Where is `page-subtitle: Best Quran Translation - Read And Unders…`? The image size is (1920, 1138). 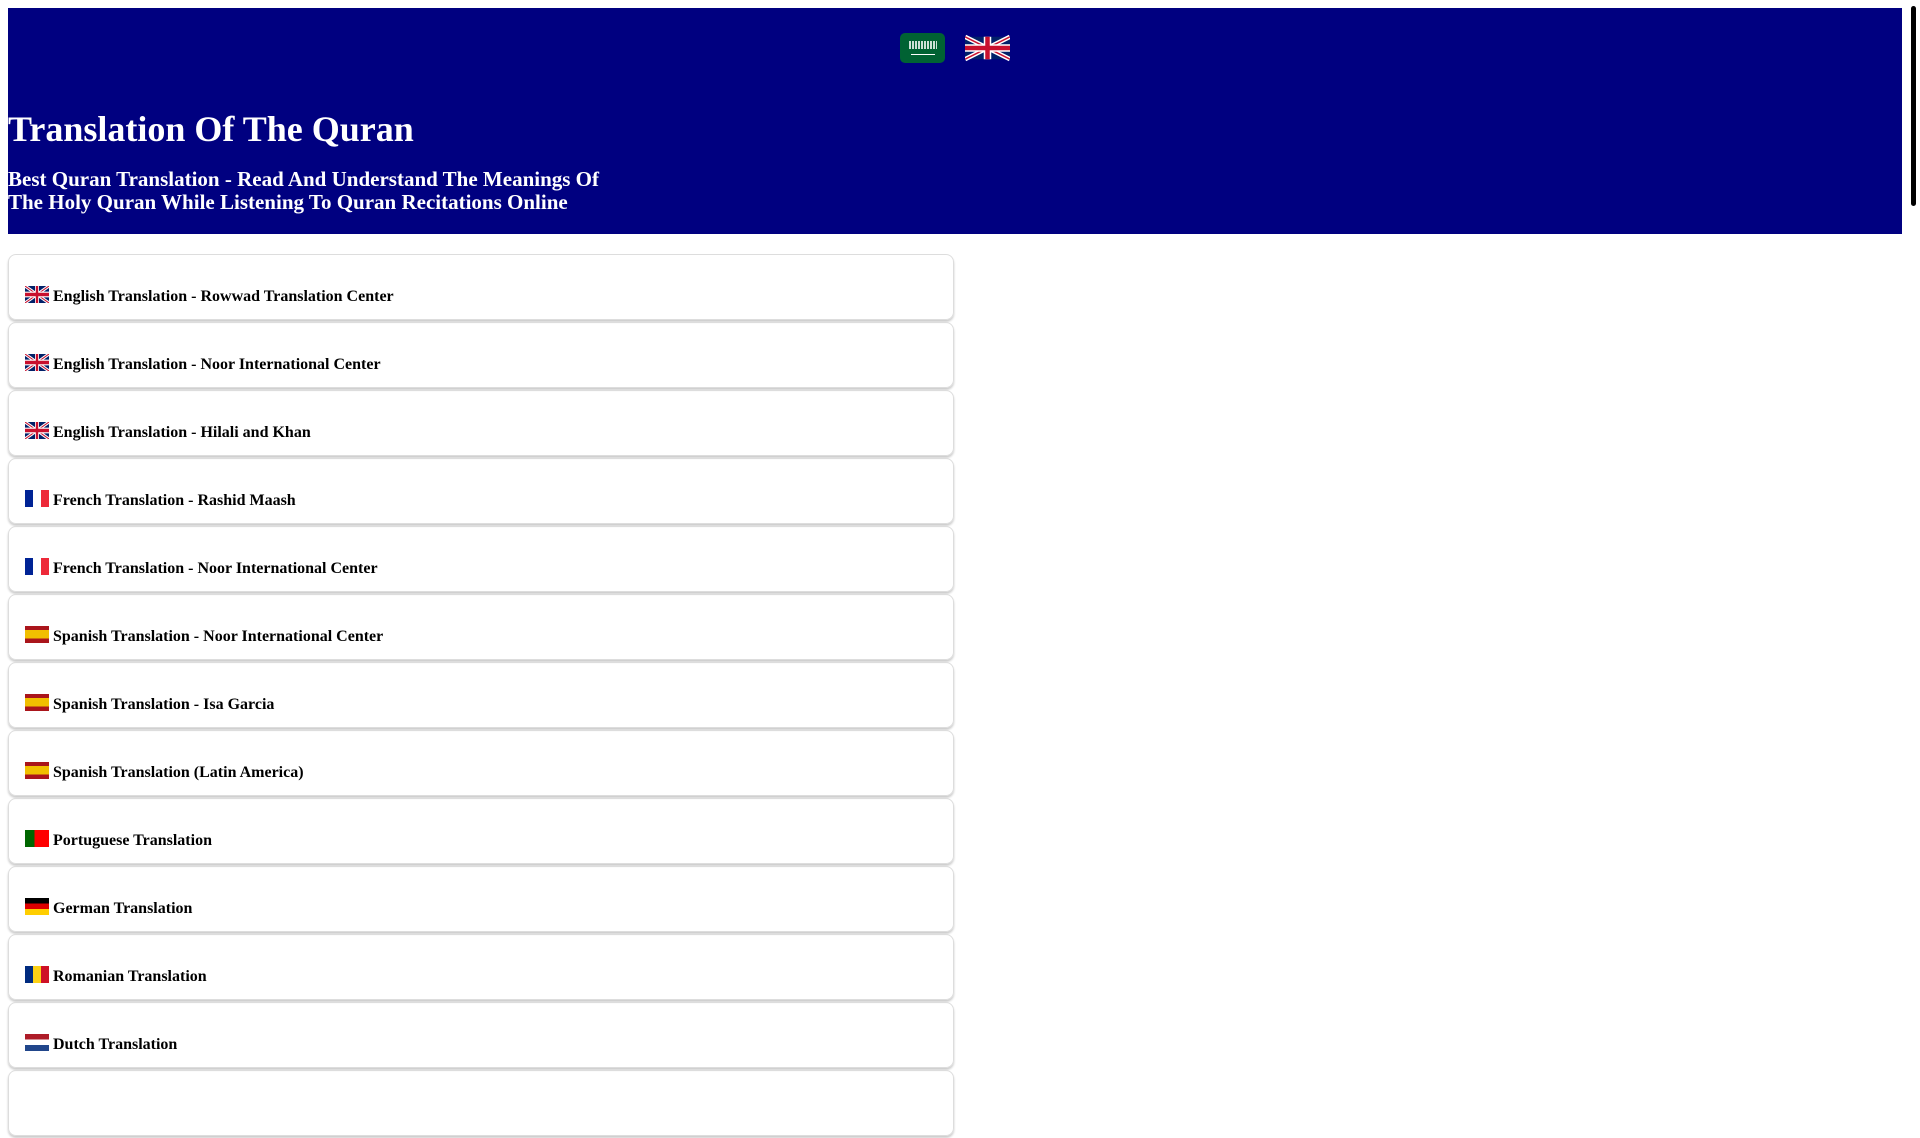
page-subtitle: Best Quran Translation - Read And Unders… is located at coordinates (304, 190).